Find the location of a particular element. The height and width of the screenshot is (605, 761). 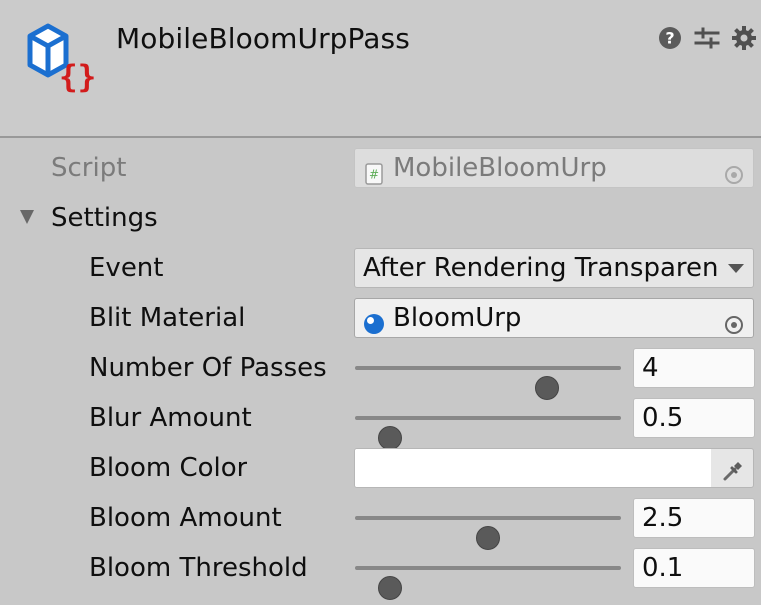

blur-amount-slider is located at coordinates (488, 433).